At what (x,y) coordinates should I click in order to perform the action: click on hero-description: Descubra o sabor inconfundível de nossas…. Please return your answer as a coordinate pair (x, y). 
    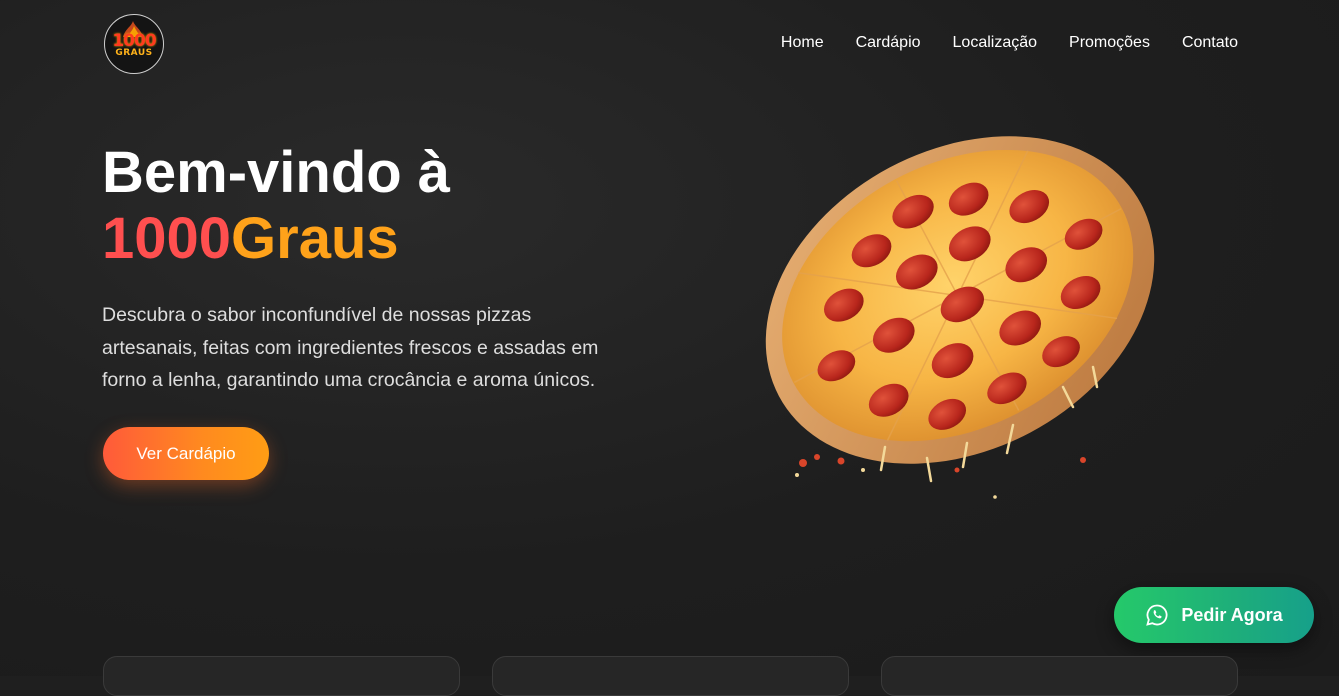
    Looking at the image, I should click on (350, 347).